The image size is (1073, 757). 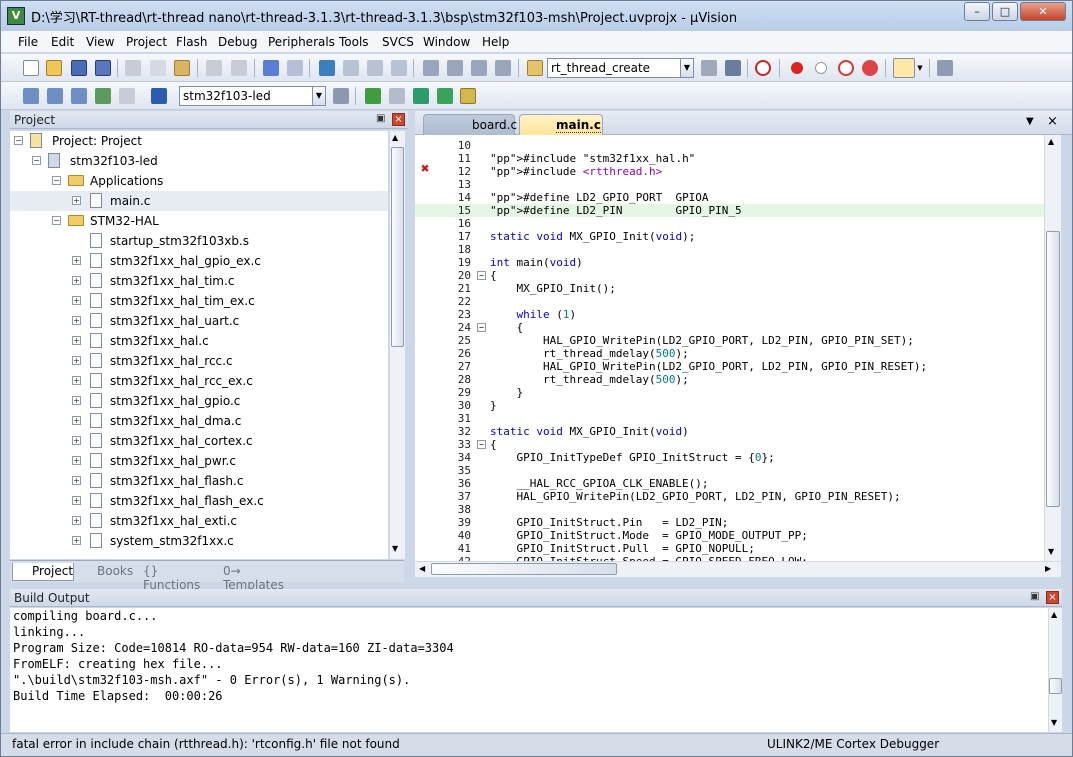 What do you see at coordinates (729, 483) in the screenshot?
I see `code-line: 36 __HAL_RCC_GPIOA_CLK_ENABLE();` at bounding box center [729, 483].